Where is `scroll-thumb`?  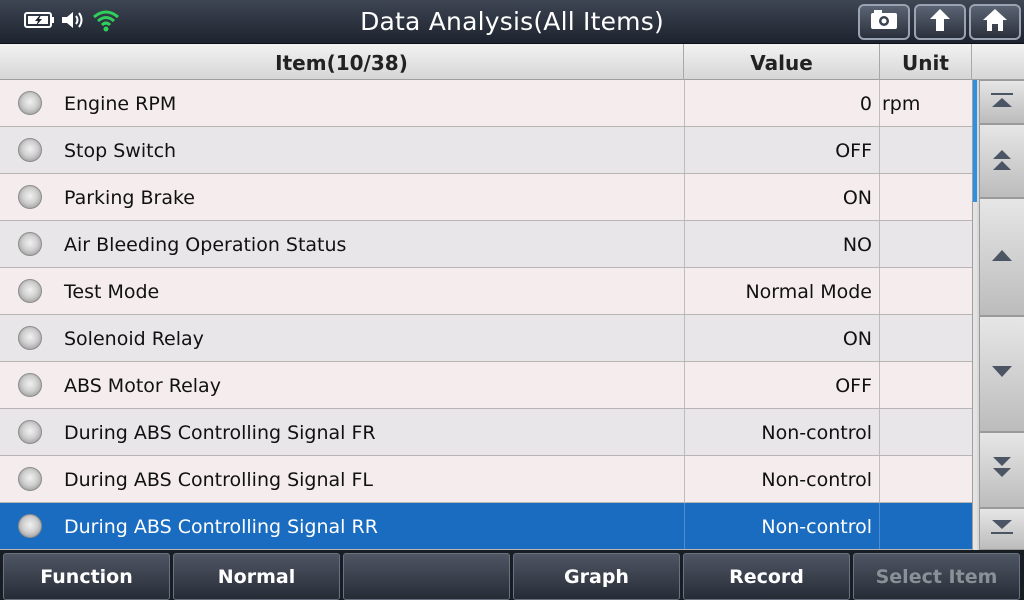 scroll-thumb is located at coordinates (975, 141).